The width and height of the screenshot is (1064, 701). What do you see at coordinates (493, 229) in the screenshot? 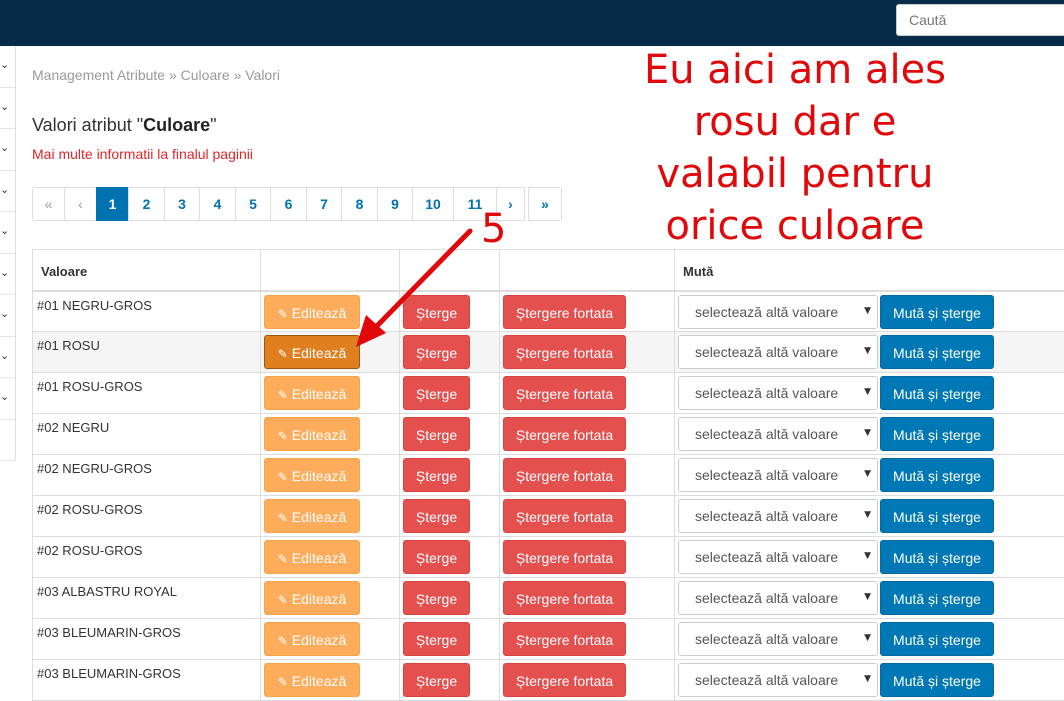
I see `annotation-step-number: 5` at bounding box center [493, 229].